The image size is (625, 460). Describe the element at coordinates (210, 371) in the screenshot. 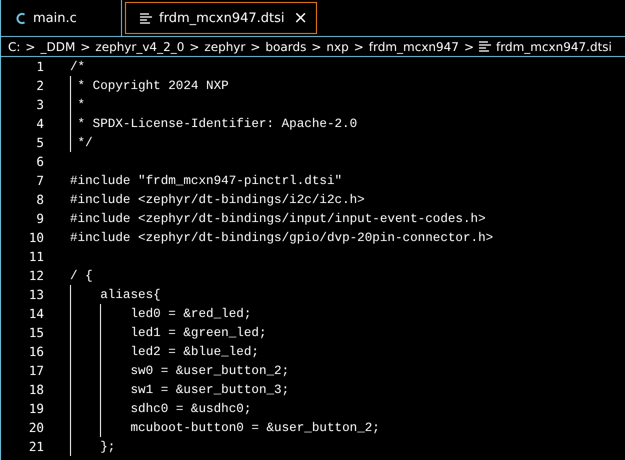

I see `code-line: sw0 = &user_button_2;` at that location.